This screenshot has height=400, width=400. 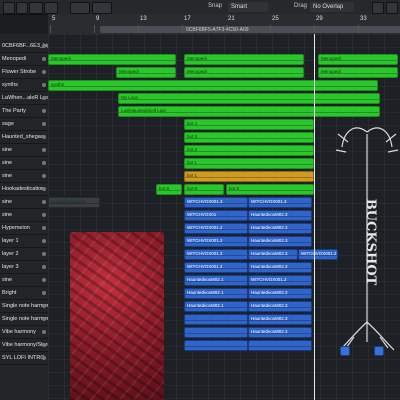 What do you see at coordinates (36, 8) in the screenshot?
I see `functions-menu-button` at bounding box center [36, 8].